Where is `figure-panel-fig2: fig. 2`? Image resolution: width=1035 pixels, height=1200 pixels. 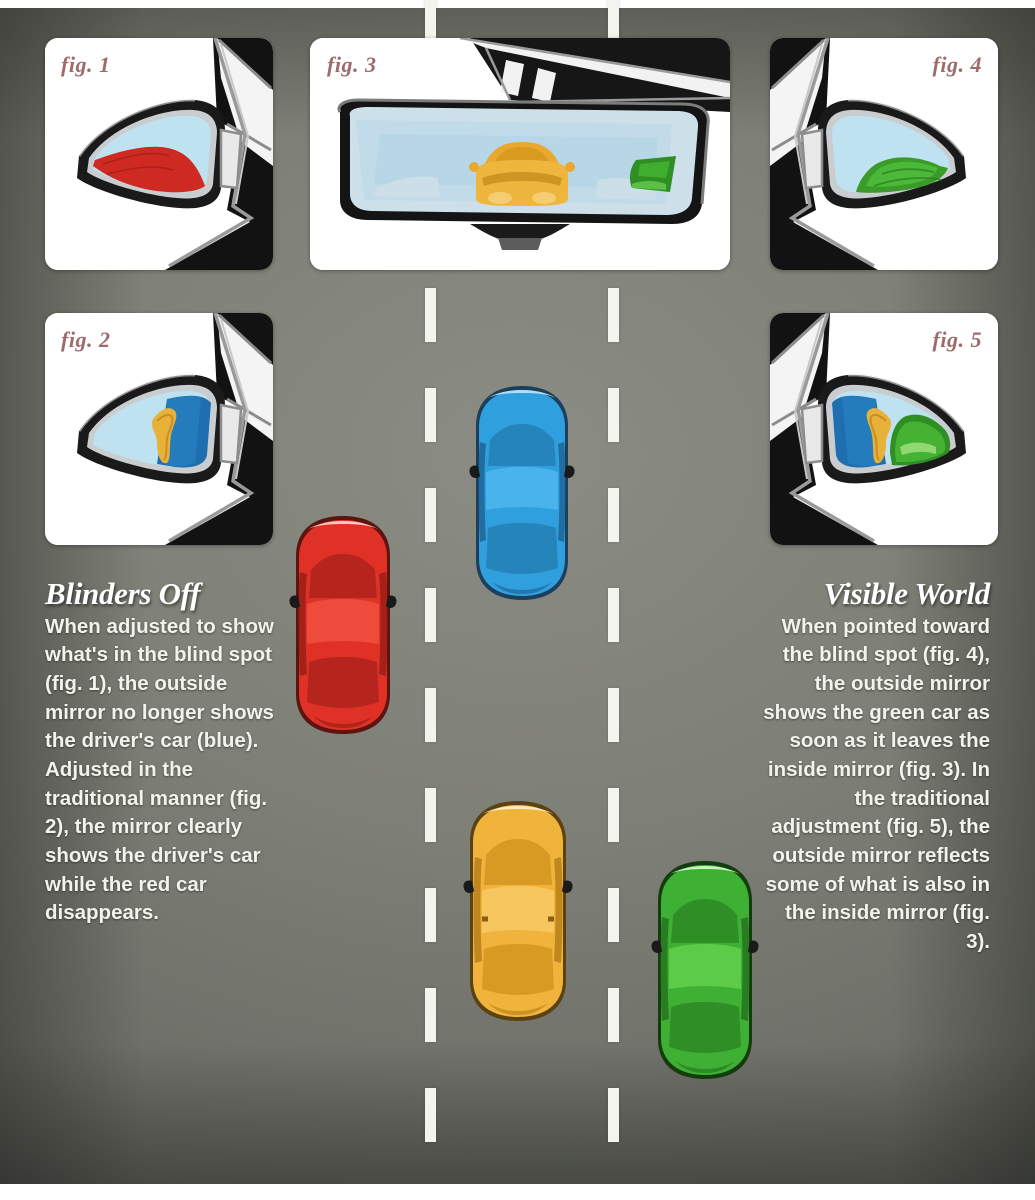
figure-panel-fig2: fig. 2 is located at coordinates (159, 429).